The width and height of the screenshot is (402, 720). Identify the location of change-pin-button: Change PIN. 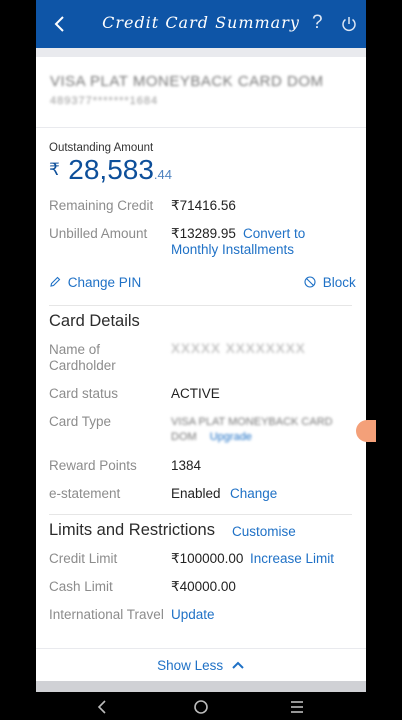
(95, 282).